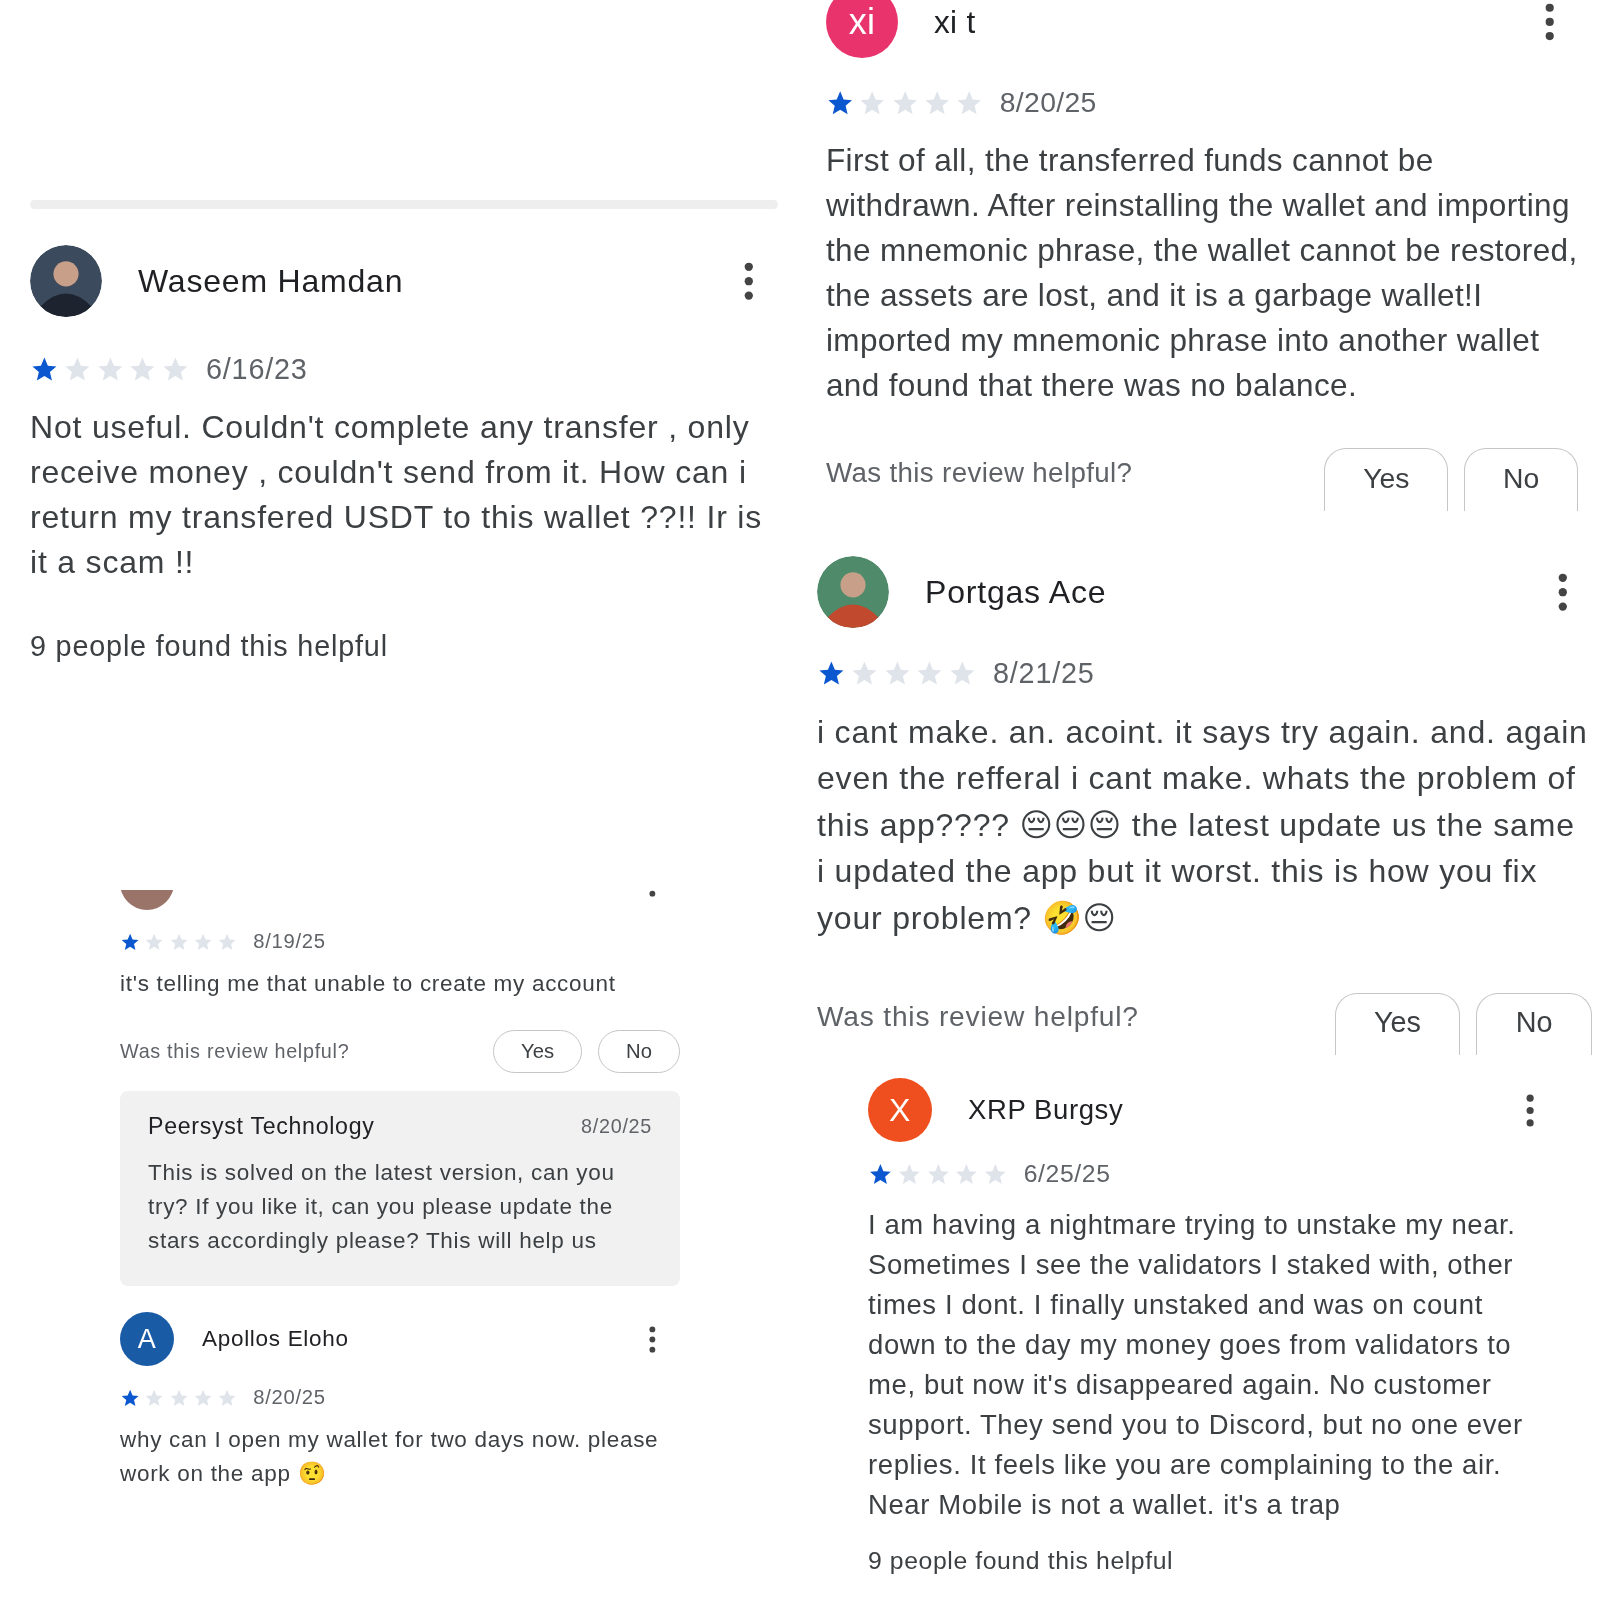 Image resolution: width=1600 pixels, height=1600 pixels. I want to click on reviewer-name: xi t, so click(955, 22).